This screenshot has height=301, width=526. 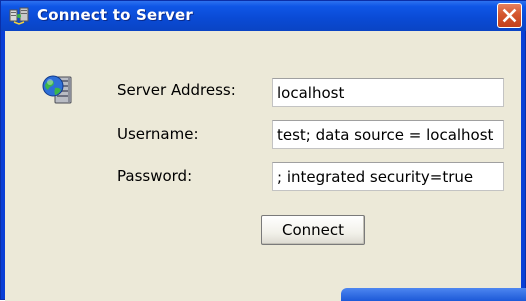 I want to click on close-icon, so click(x=509, y=15).